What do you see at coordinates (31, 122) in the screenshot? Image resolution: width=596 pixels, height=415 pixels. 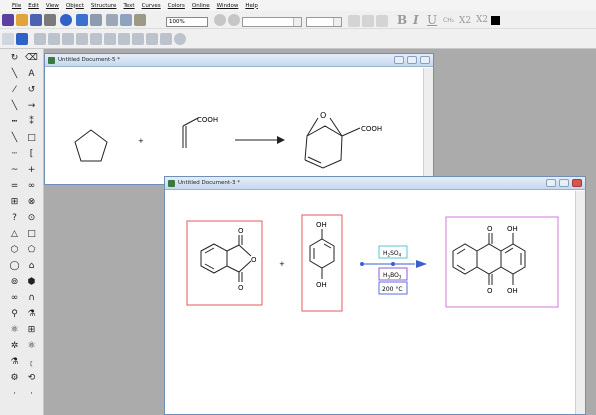 I see `atom-map-icon: ⁑` at bounding box center [31, 122].